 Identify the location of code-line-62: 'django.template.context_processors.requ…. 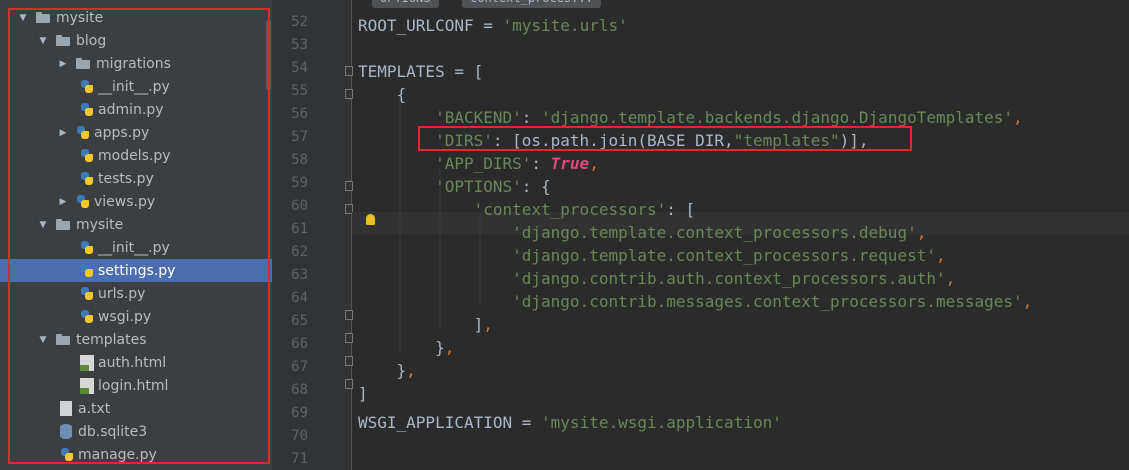
(652, 255).